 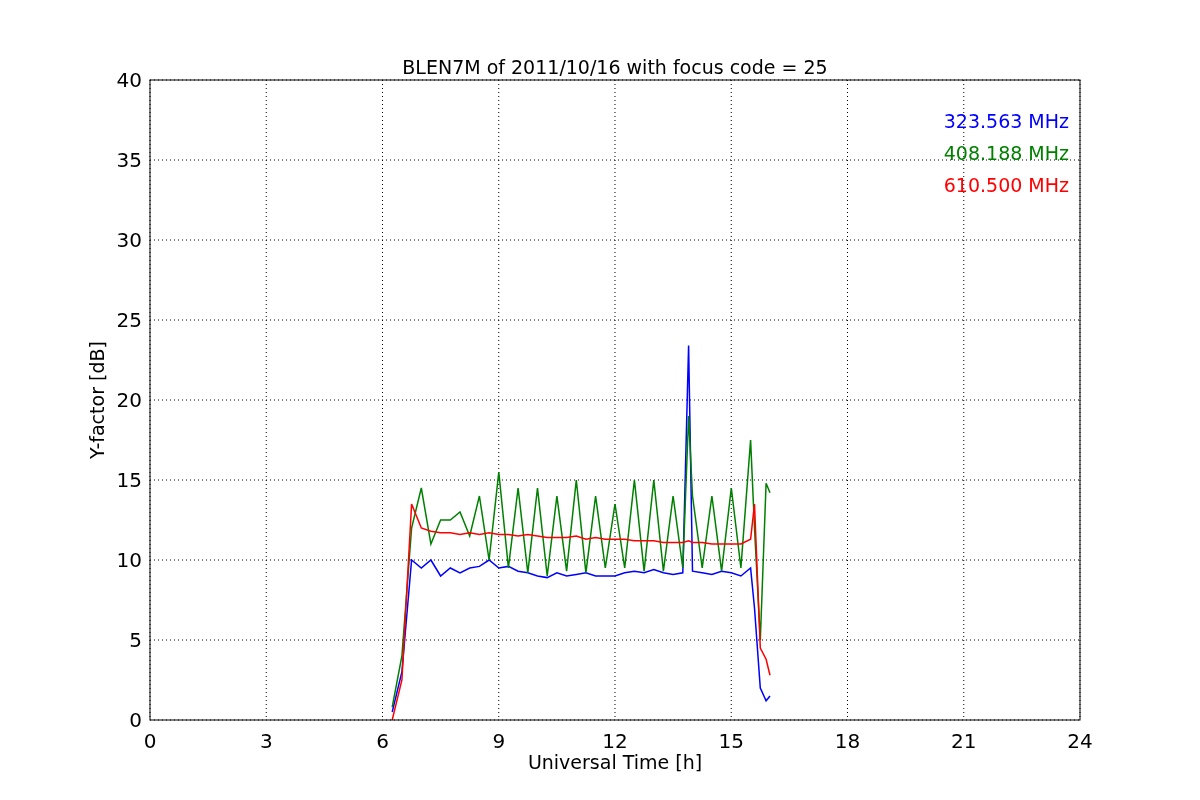 I want to click on legend-label: 610.500 MHz, so click(x=1006, y=185).